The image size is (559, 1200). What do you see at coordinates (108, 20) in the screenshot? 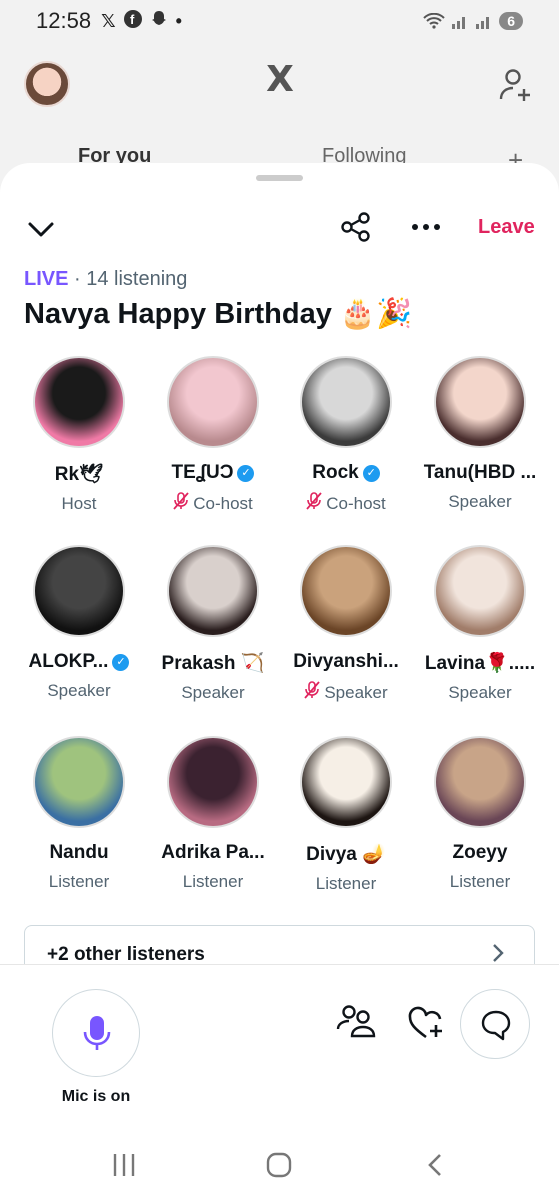
I see `x-icon: 𝕏` at bounding box center [108, 20].